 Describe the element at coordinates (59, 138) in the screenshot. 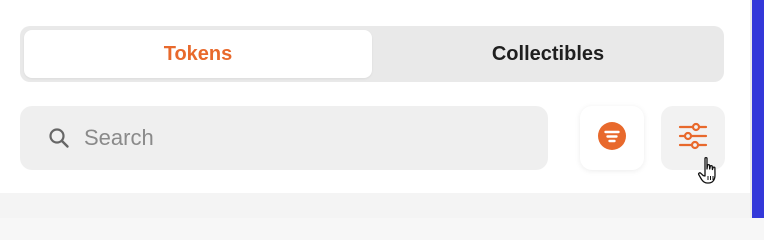

I see `search-icon` at that location.